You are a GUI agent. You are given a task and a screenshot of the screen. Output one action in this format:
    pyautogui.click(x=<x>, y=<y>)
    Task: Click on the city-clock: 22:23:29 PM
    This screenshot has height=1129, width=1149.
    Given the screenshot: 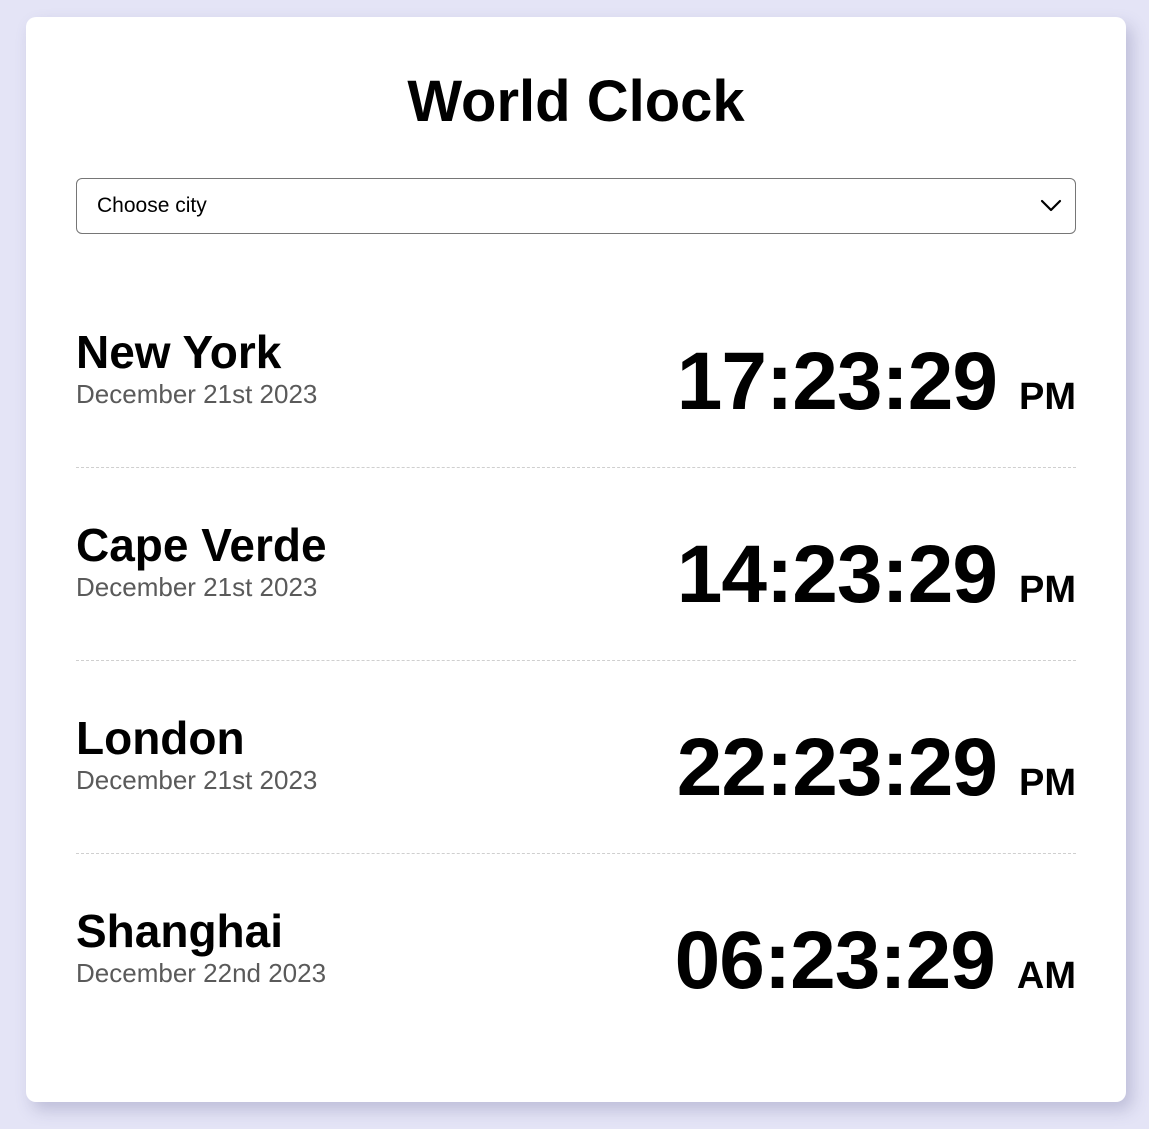 What is the action you would take?
    pyautogui.click(x=876, y=768)
    